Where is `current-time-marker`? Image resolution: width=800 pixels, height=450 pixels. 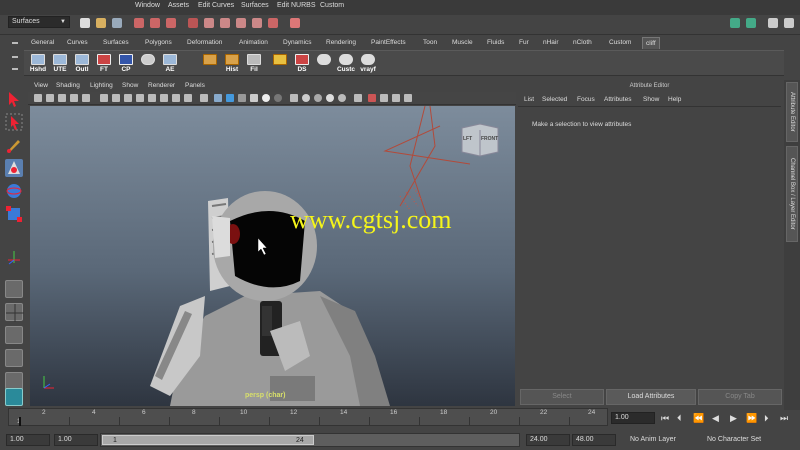
current-time-marker is located at coordinates (20, 421).